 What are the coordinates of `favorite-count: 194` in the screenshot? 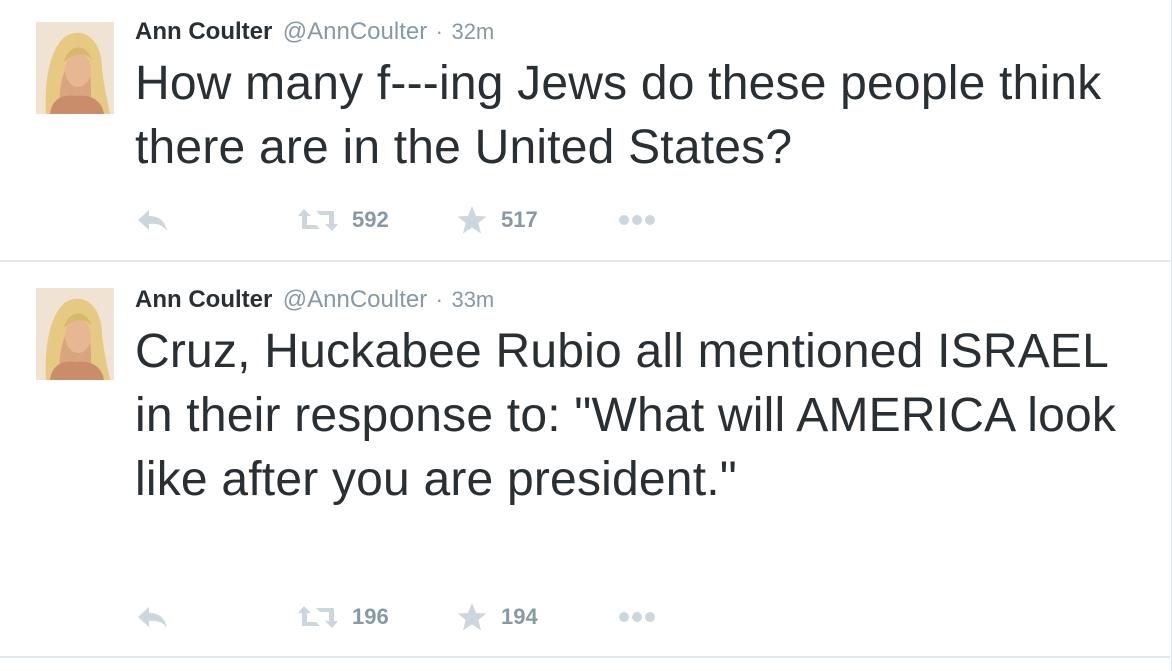 It's located at (519, 616).